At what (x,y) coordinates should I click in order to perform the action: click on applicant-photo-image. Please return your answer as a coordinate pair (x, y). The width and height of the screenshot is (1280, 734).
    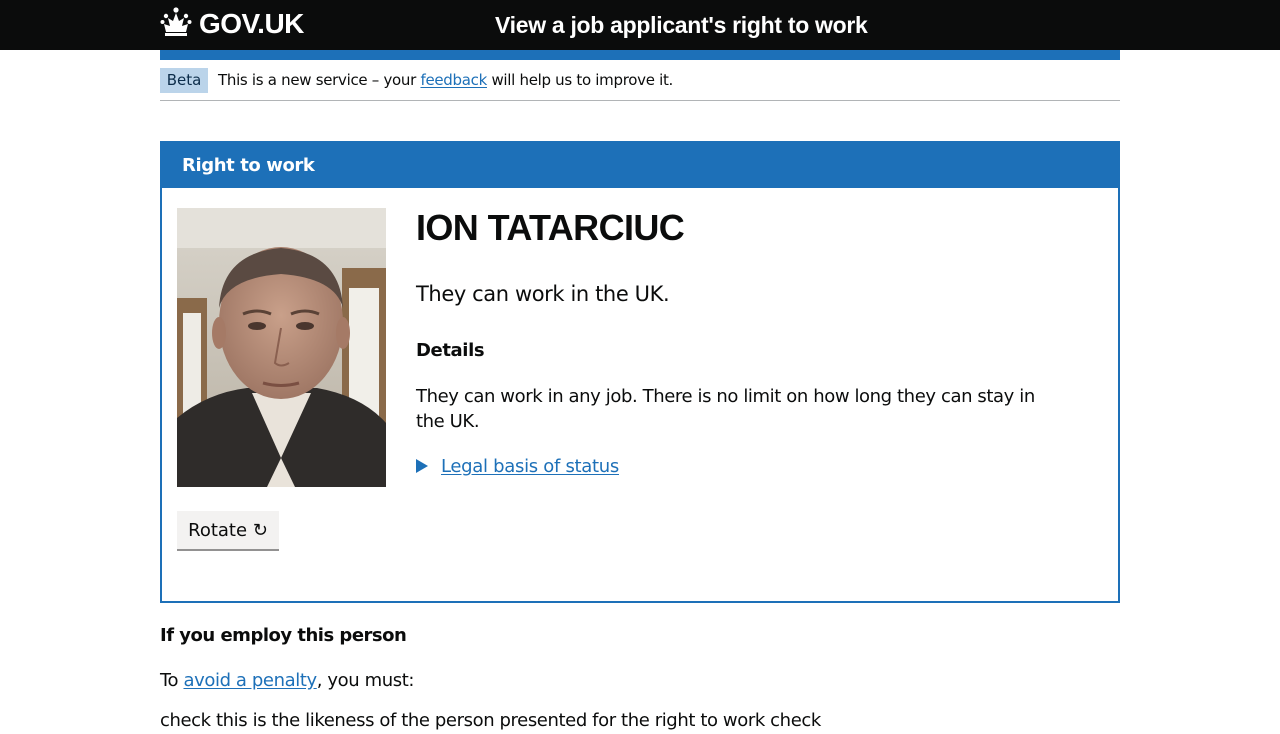
    Looking at the image, I should click on (281, 347).